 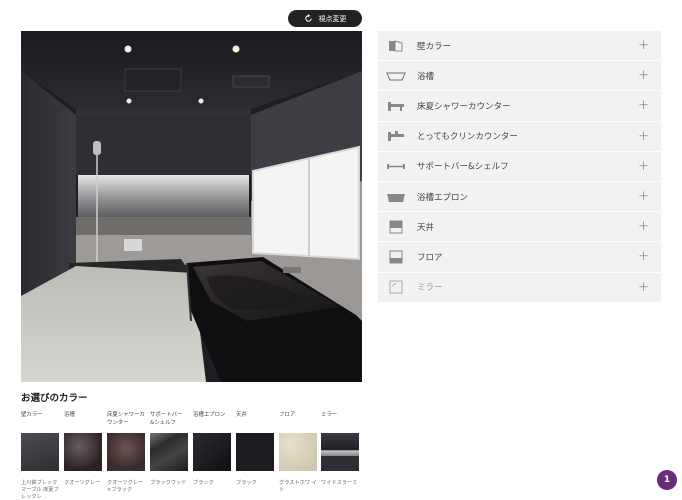 I want to click on wall-icon, so click(x=396, y=45).